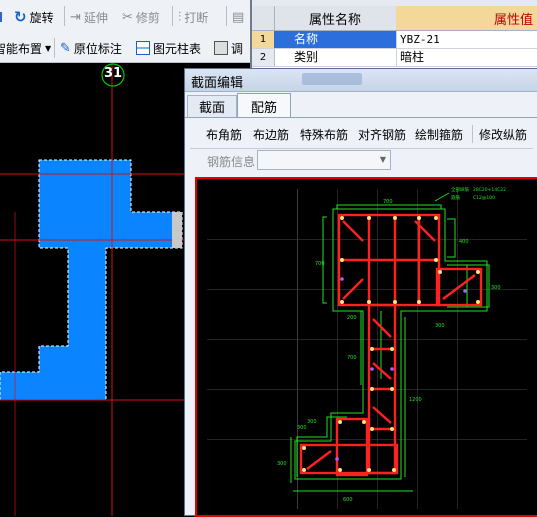 The height and width of the screenshot is (517, 537). Describe the element at coordinates (65, 48) in the screenshot. I see `annotation-icon: ✎` at that location.